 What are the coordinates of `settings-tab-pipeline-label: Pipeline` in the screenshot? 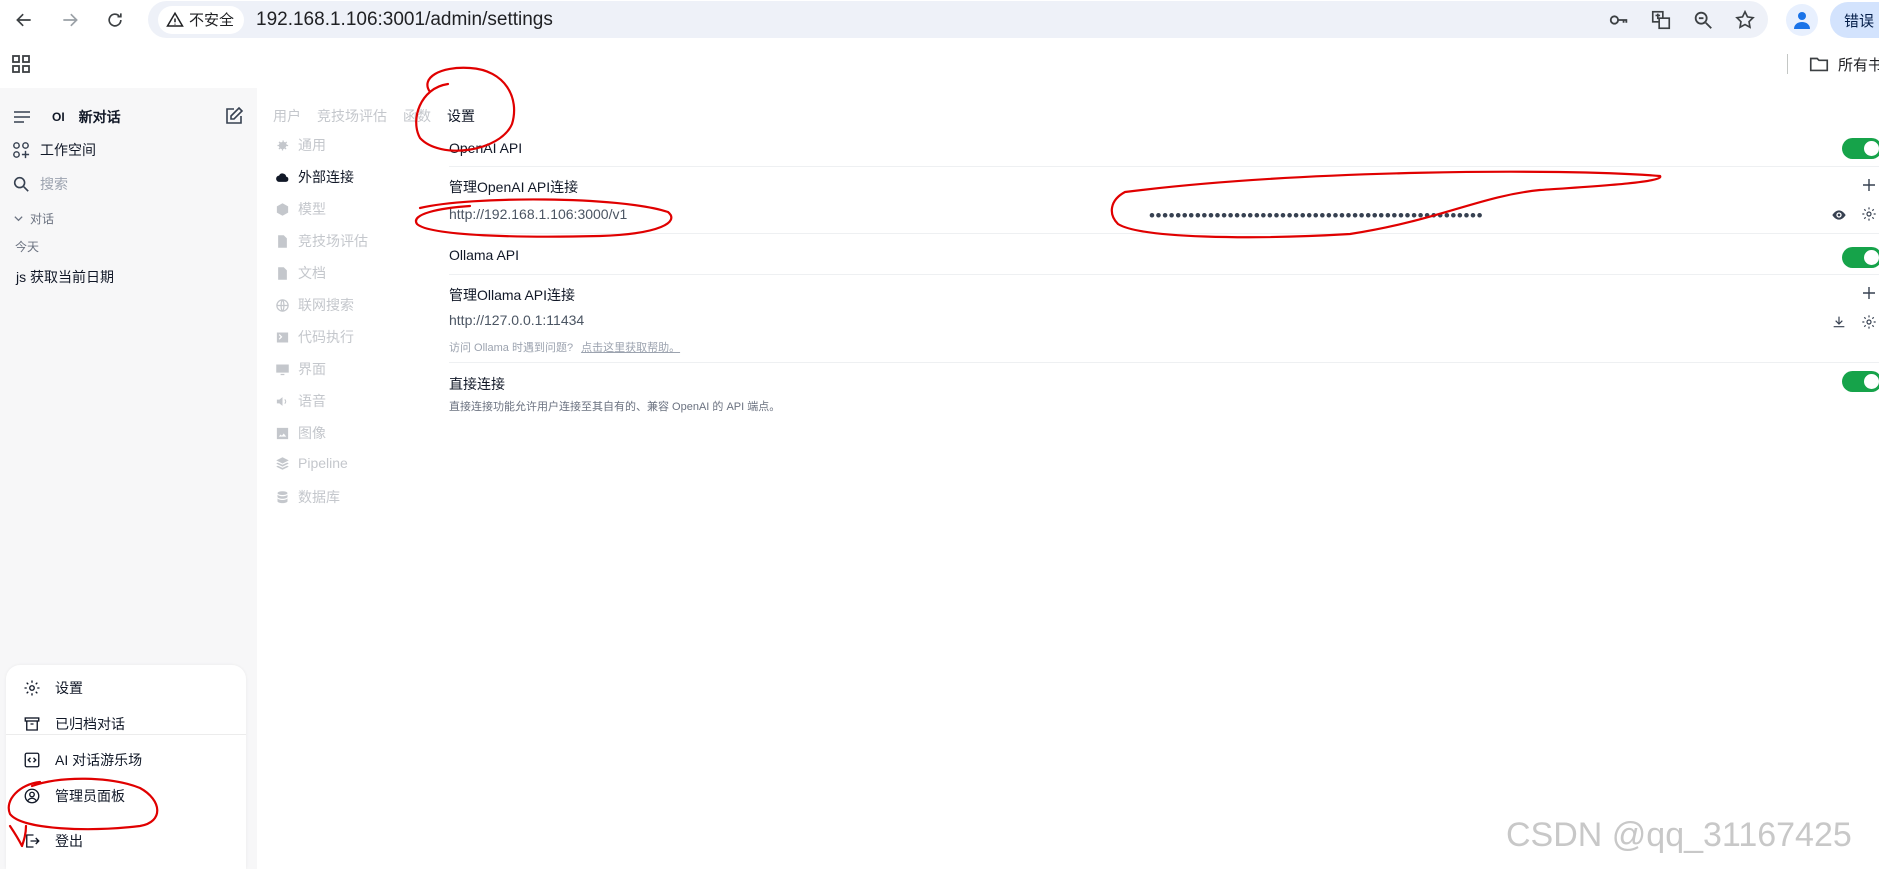 It's located at (323, 463).